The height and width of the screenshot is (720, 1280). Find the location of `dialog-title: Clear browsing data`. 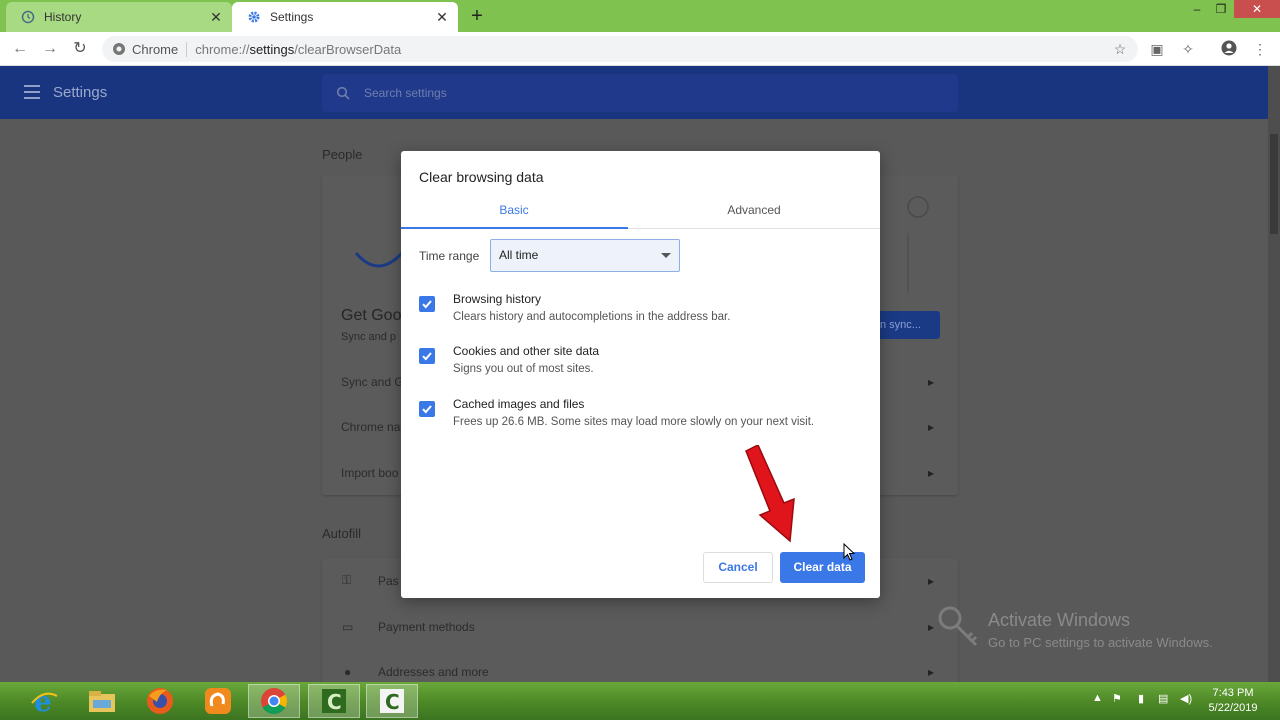

dialog-title: Clear browsing data is located at coordinates (481, 177).